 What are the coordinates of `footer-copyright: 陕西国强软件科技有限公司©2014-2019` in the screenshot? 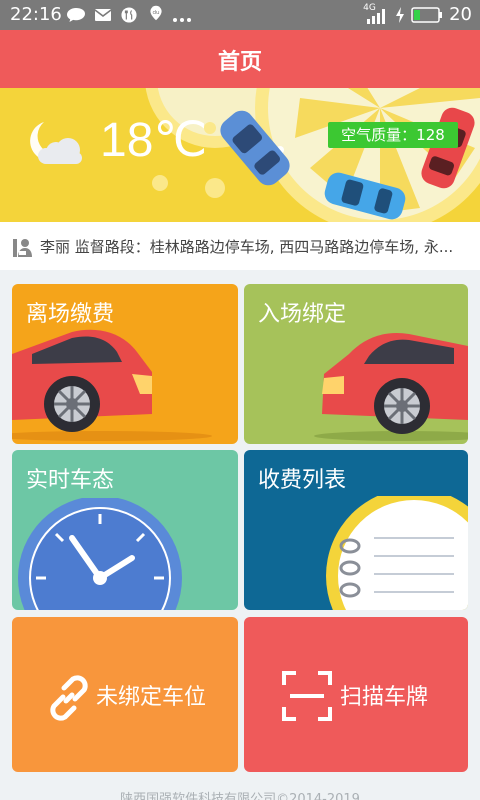 It's located at (240, 796).